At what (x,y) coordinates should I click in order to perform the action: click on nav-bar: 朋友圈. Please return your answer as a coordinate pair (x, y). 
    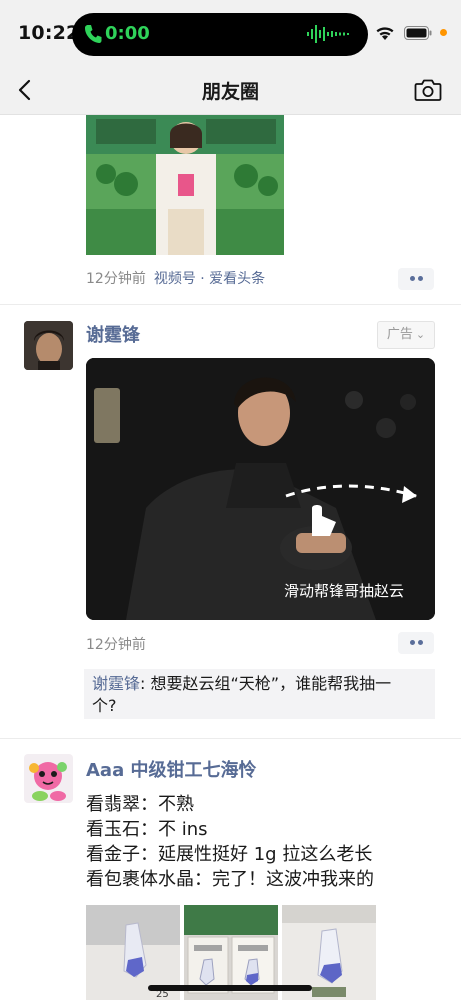
    Looking at the image, I should click on (230, 91).